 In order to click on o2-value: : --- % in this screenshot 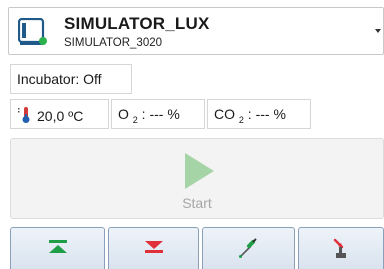, I will do `click(158, 114)`.